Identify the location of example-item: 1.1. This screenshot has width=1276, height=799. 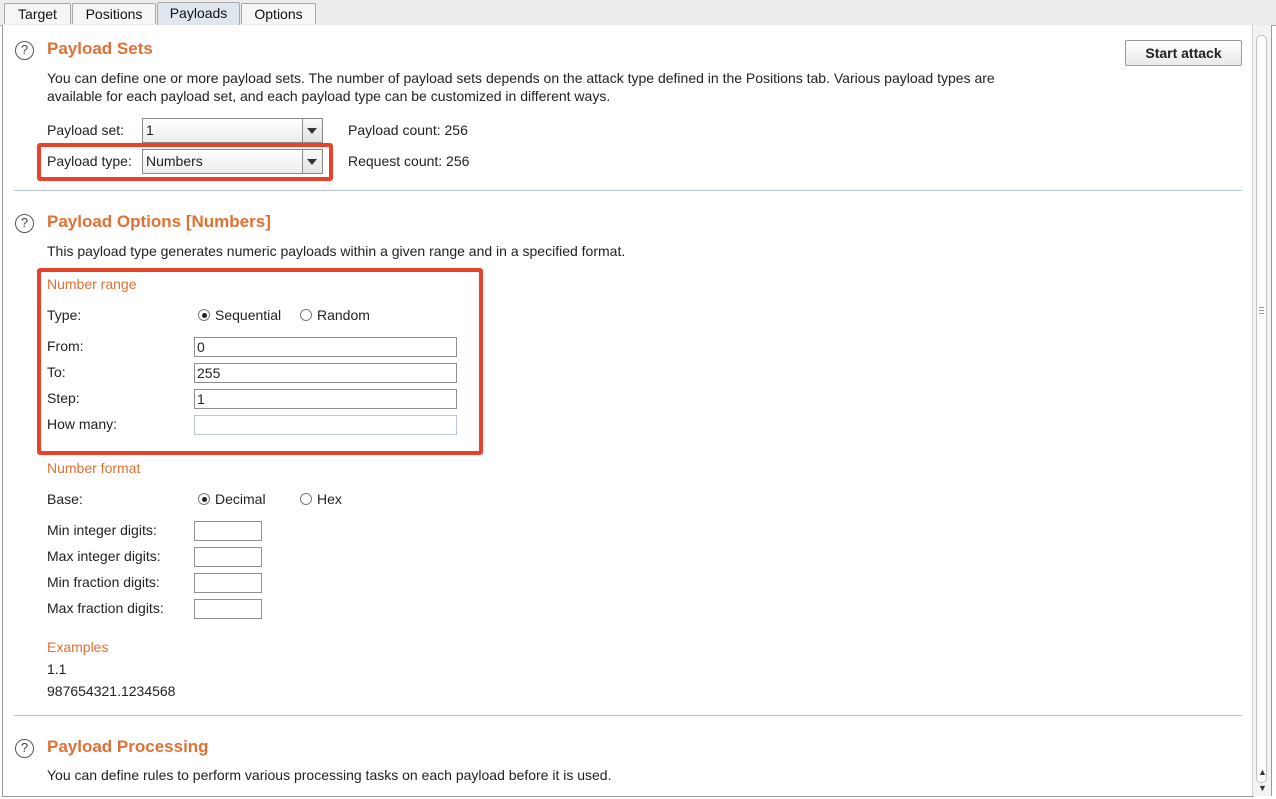
(57, 669).